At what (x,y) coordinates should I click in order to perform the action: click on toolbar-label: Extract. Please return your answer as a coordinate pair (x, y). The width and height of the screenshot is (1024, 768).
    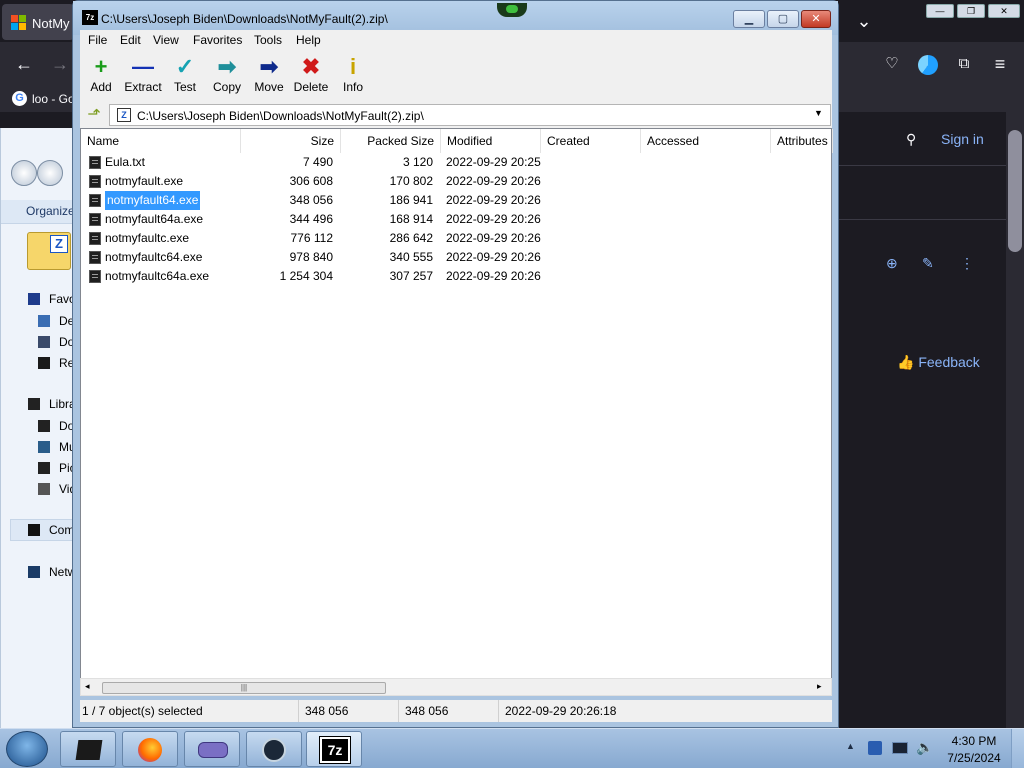
    Looking at the image, I should click on (143, 87).